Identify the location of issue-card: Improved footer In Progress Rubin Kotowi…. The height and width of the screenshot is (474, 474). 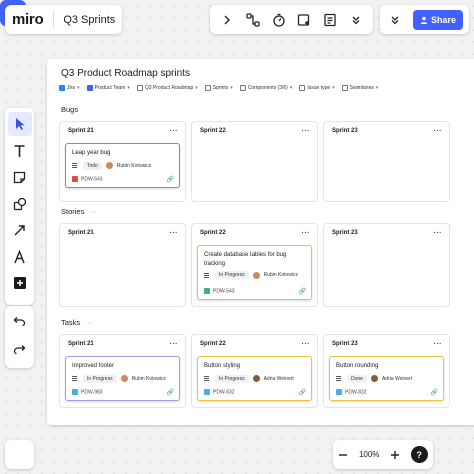
(122, 378).